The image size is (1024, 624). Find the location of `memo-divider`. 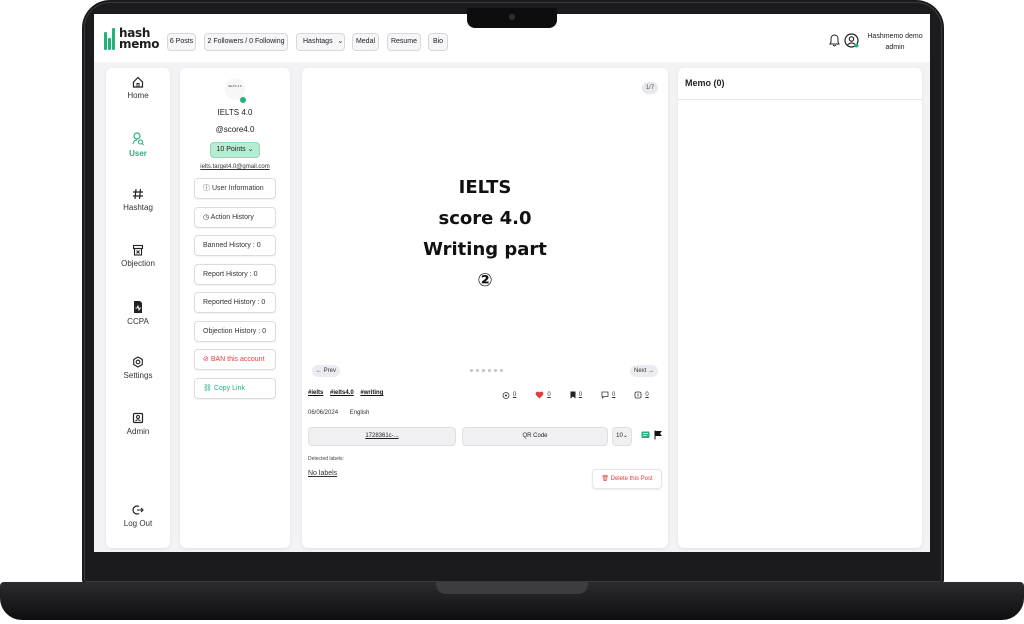

memo-divider is located at coordinates (800, 99).